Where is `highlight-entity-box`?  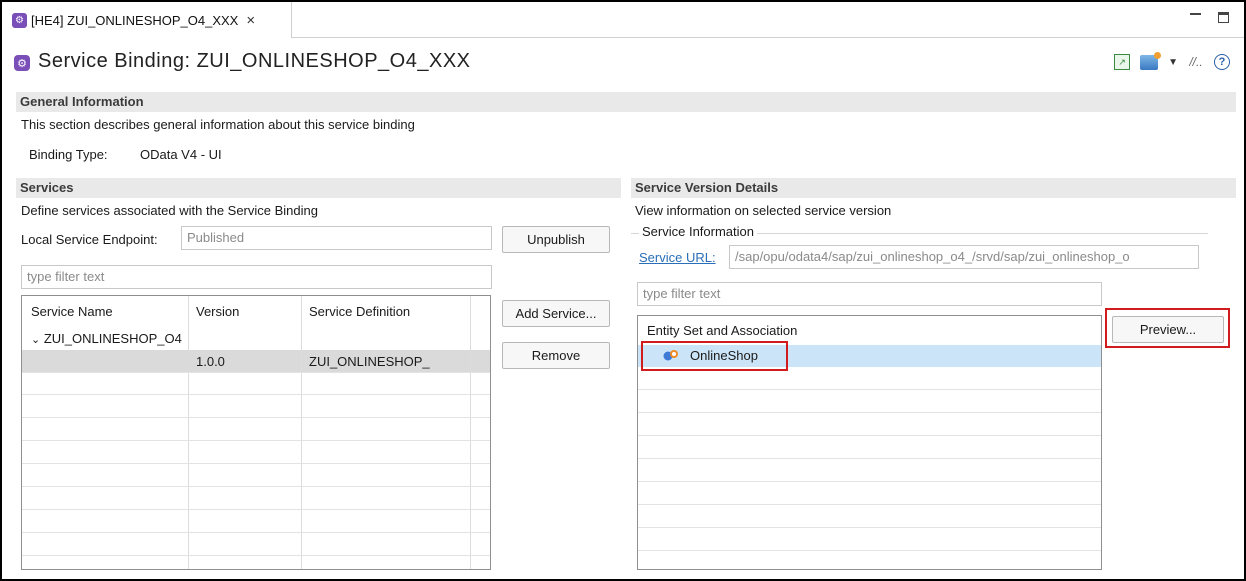 highlight-entity-box is located at coordinates (714, 356).